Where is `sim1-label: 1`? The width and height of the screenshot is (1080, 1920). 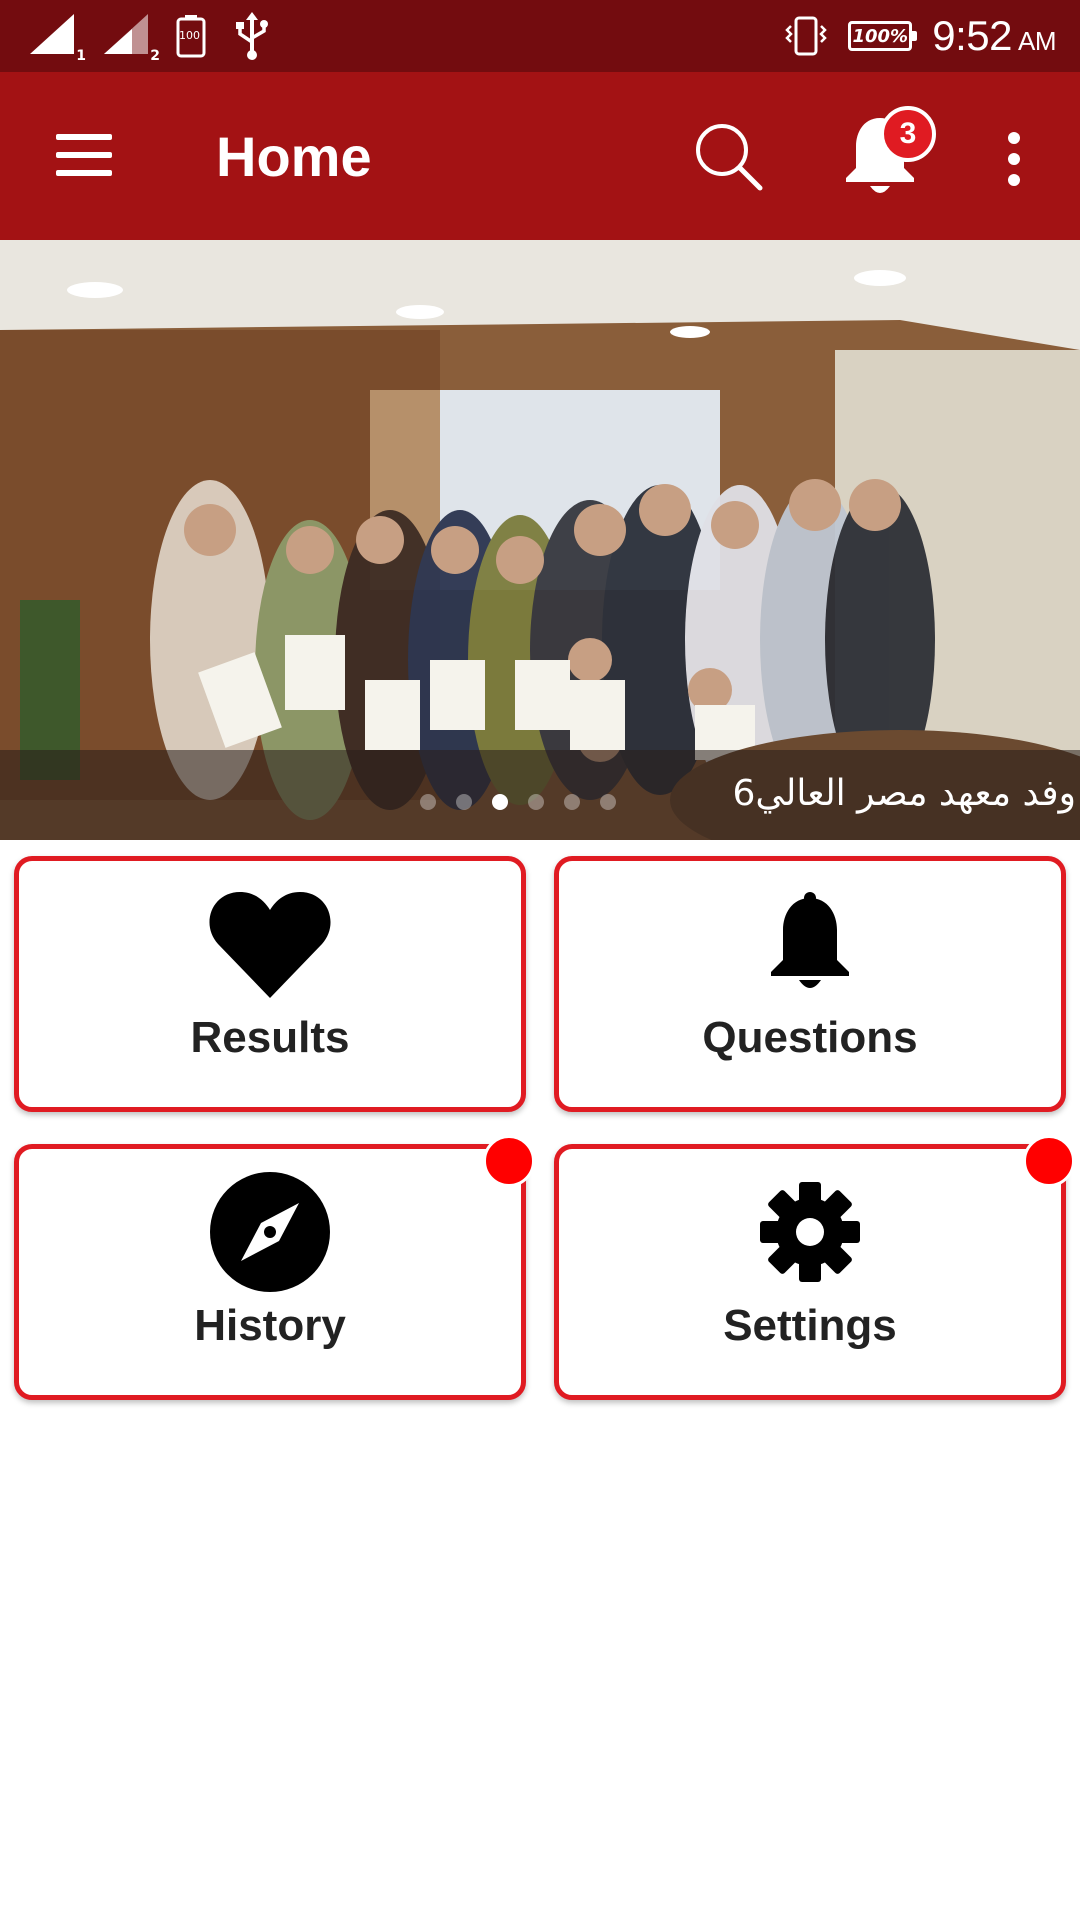
sim1-label: 1 is located at coordinates (81, 56).